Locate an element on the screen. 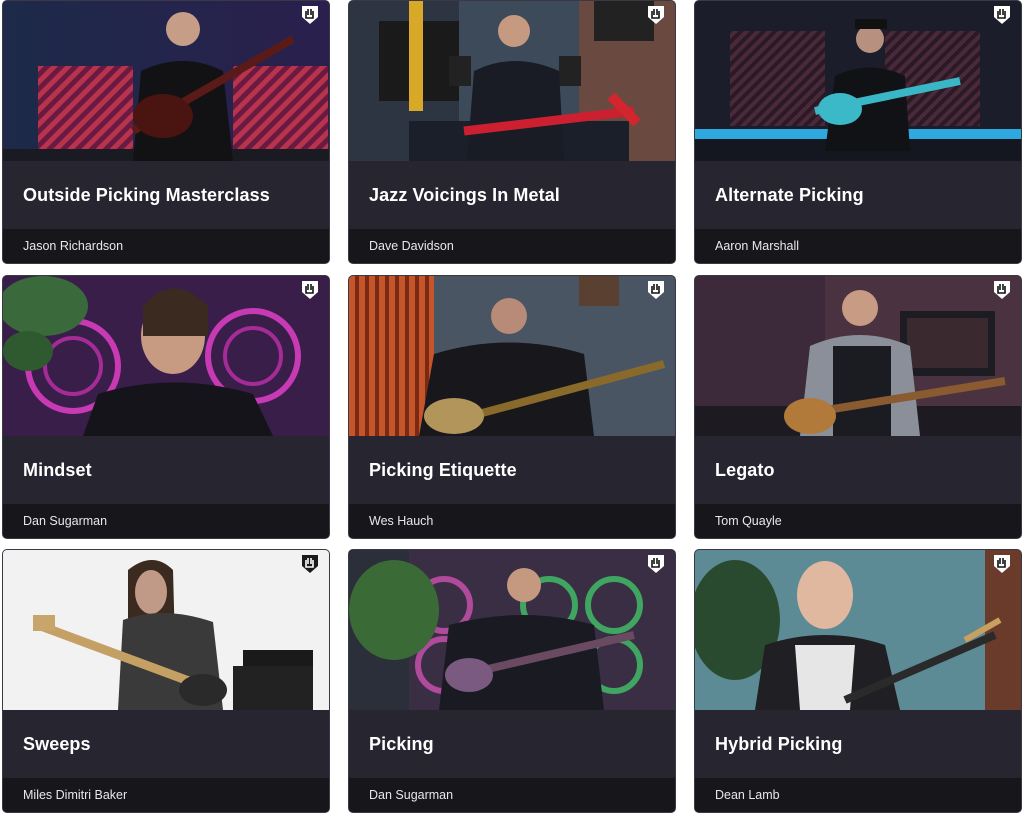  course-title: Hybrid Picking is located at coordinates (779, 744).